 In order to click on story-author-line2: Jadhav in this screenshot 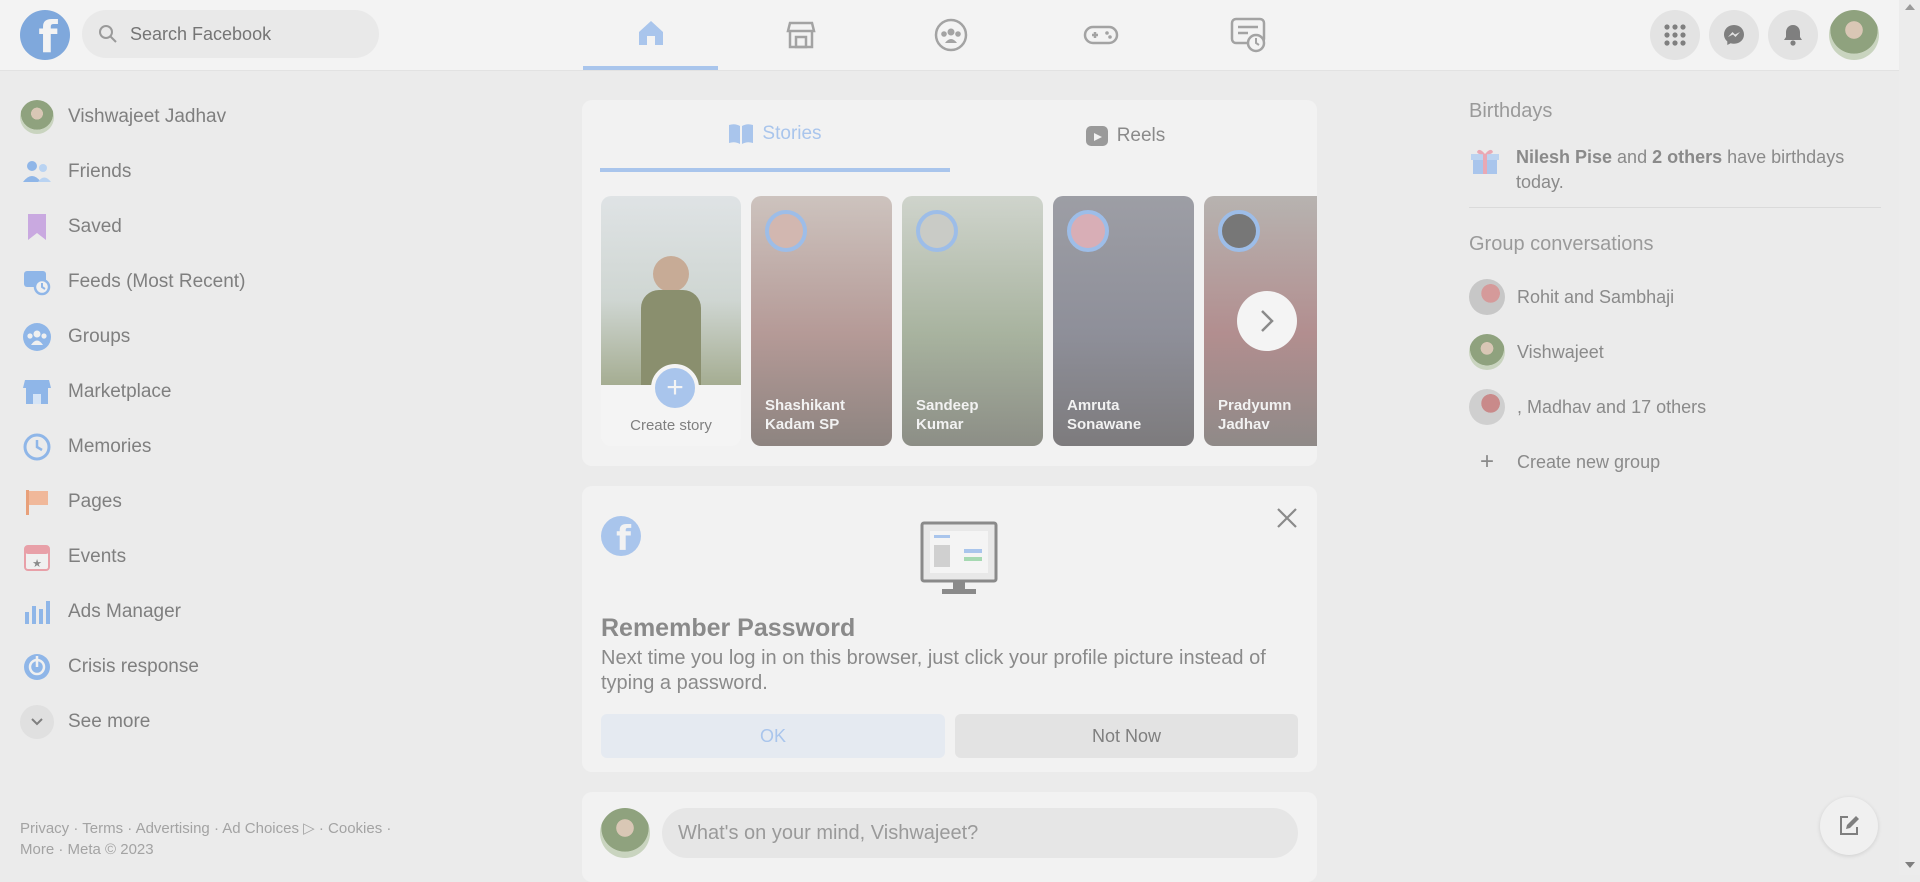, I will do `click(1244, 424)`.